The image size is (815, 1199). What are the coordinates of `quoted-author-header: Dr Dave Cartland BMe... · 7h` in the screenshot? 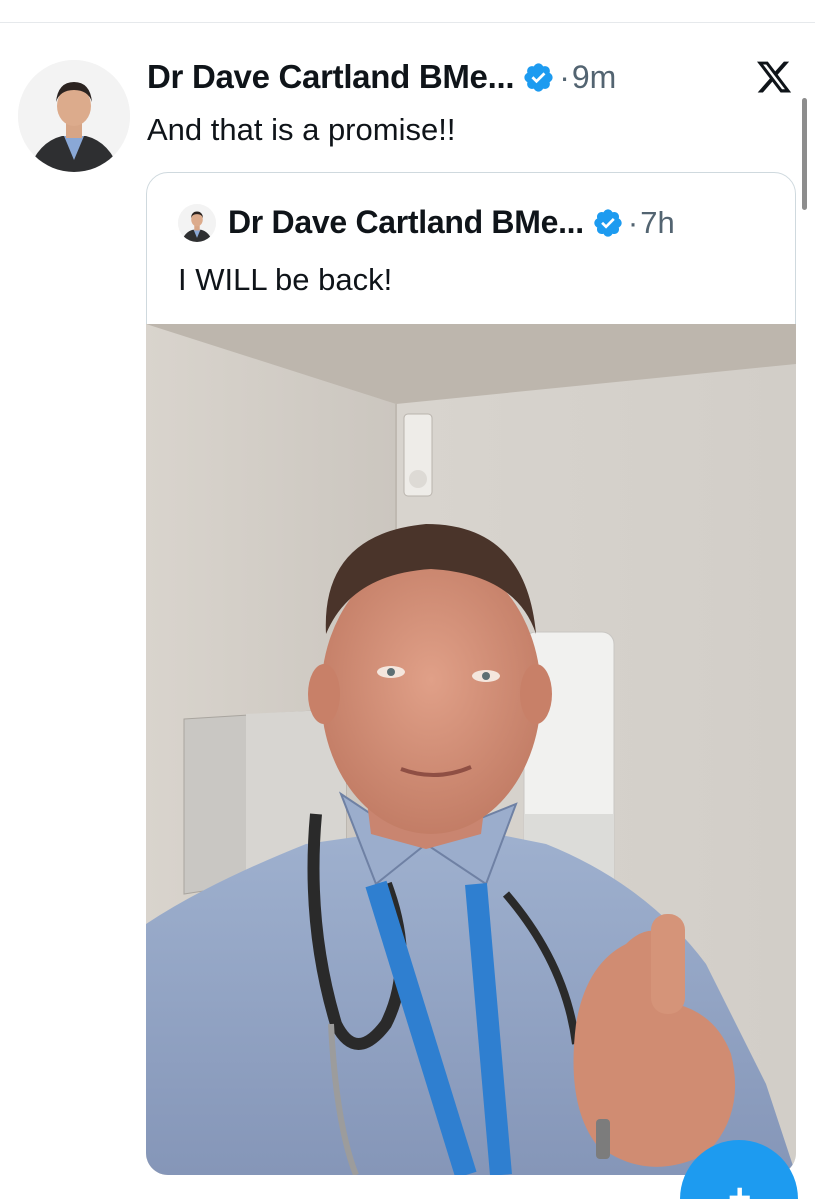 It's located at (451, 222).